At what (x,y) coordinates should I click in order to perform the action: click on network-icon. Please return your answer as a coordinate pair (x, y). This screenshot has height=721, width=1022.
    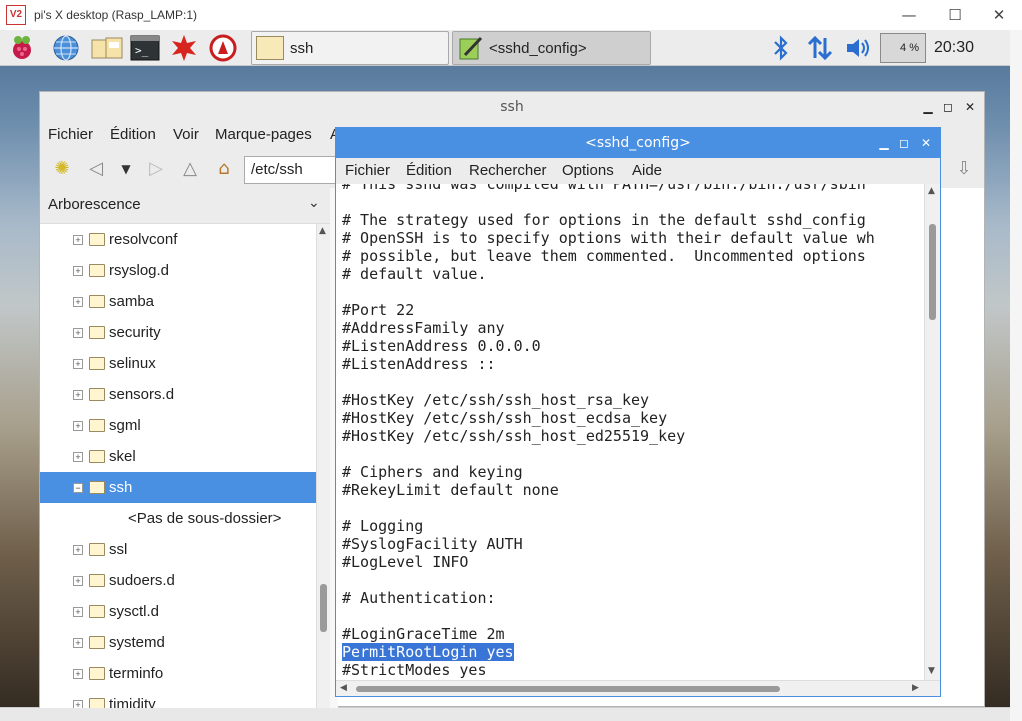
    Looking at the image, I should click on (820, 48).